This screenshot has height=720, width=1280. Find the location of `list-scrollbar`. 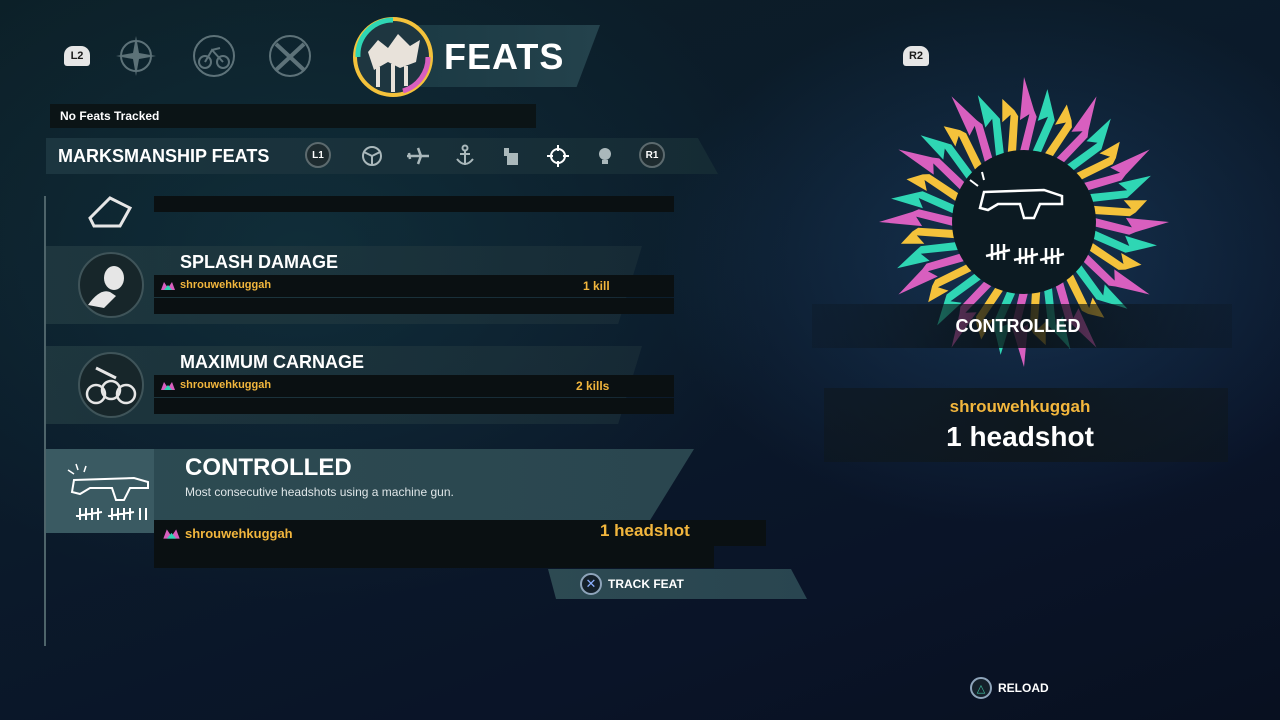

list-scrollbar is located at coordinates (45, 421).